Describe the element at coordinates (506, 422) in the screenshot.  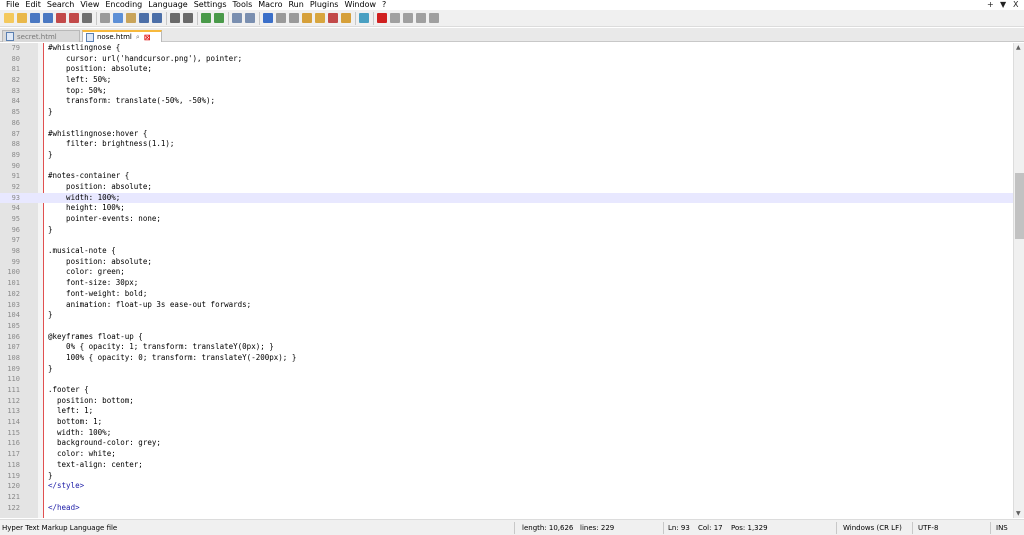
I see `code-line: 114 bottom: 1;` at that location.